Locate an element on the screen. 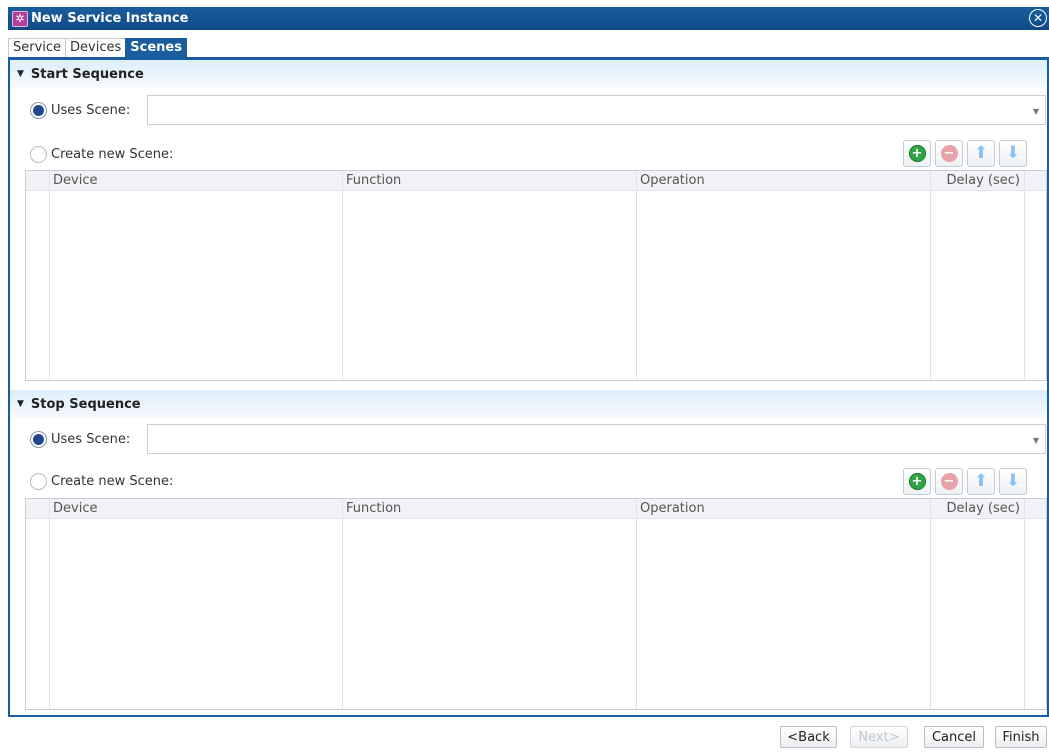 This screenshot has width=1049, height=753. stop-uses-scene-option: Uses Scene: is located at coordinates (80, 439).